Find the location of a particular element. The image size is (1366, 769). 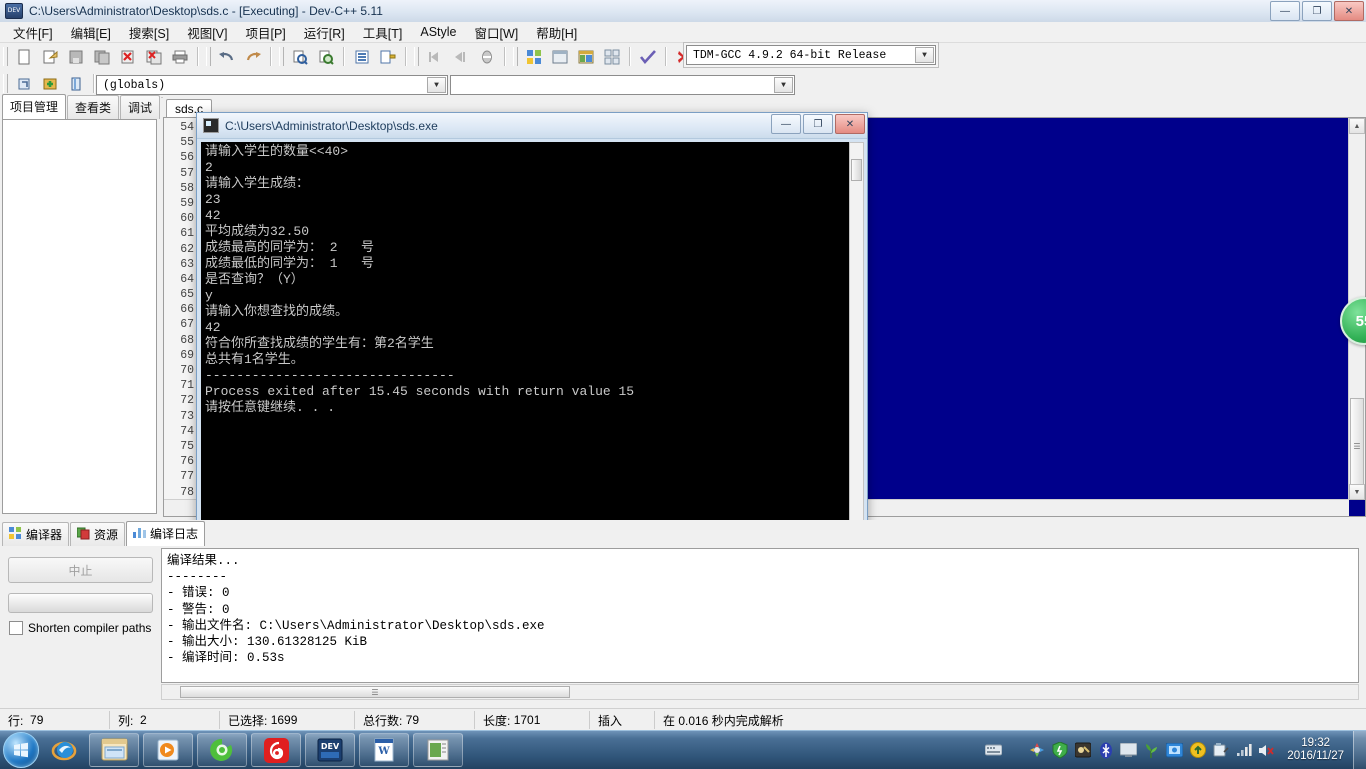

show-desktop-button is located at coordinates (1359, 750).